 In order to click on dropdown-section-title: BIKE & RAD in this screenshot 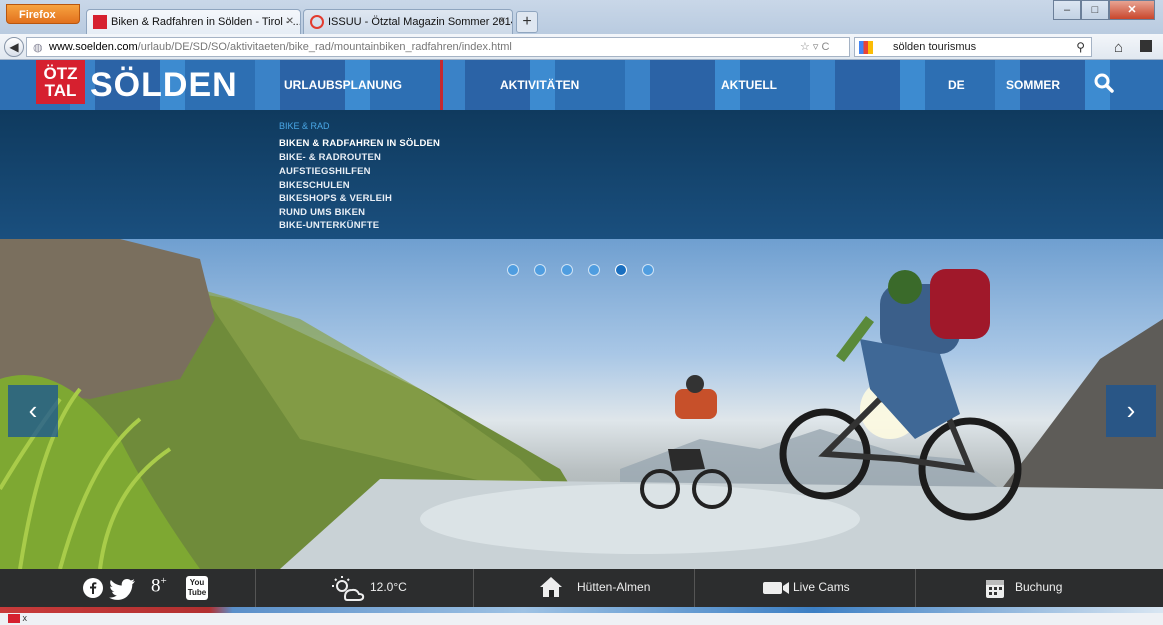, I will do `click(304, 126)`.